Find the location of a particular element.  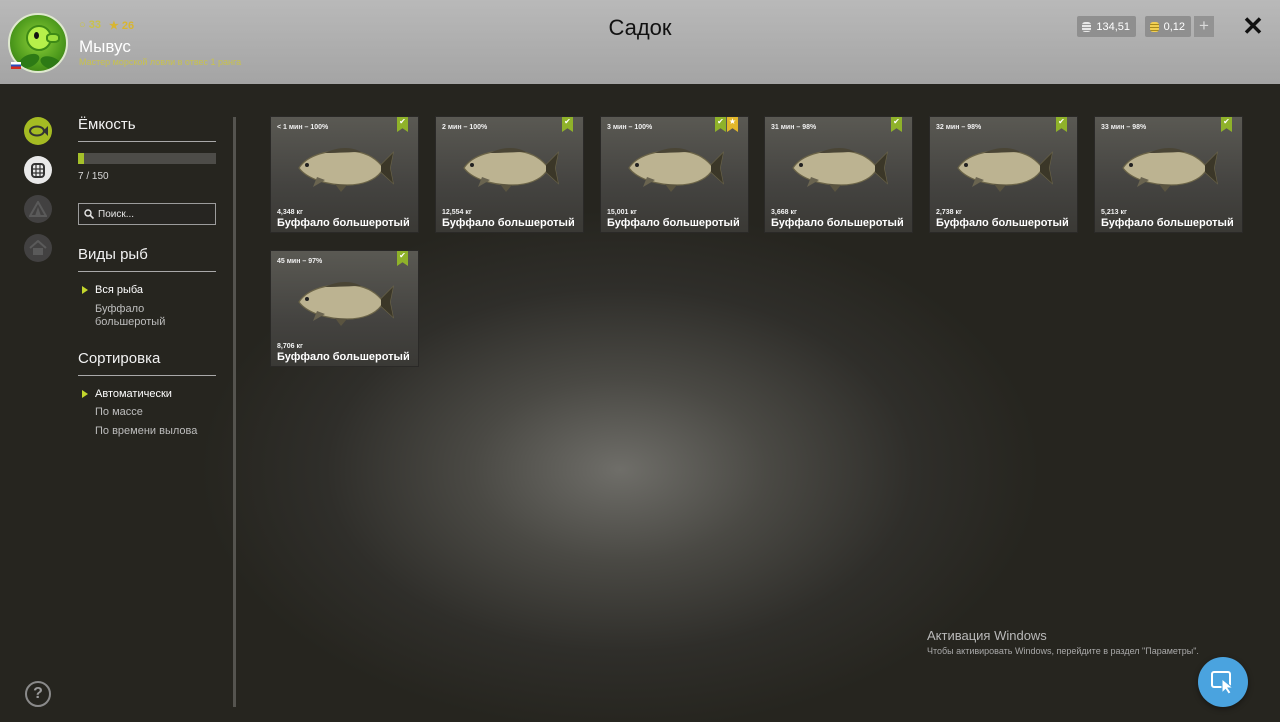

gold-amount: 0,12 is located at coordinates (1174, 26).